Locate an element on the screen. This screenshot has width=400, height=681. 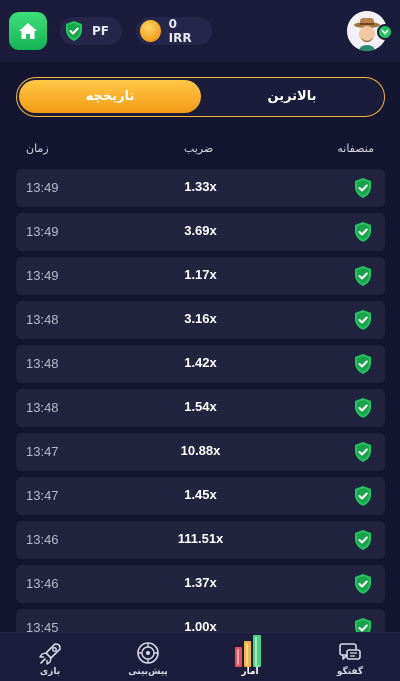
round-row: 13:49 1.33x is located at coordinates (200, 188).